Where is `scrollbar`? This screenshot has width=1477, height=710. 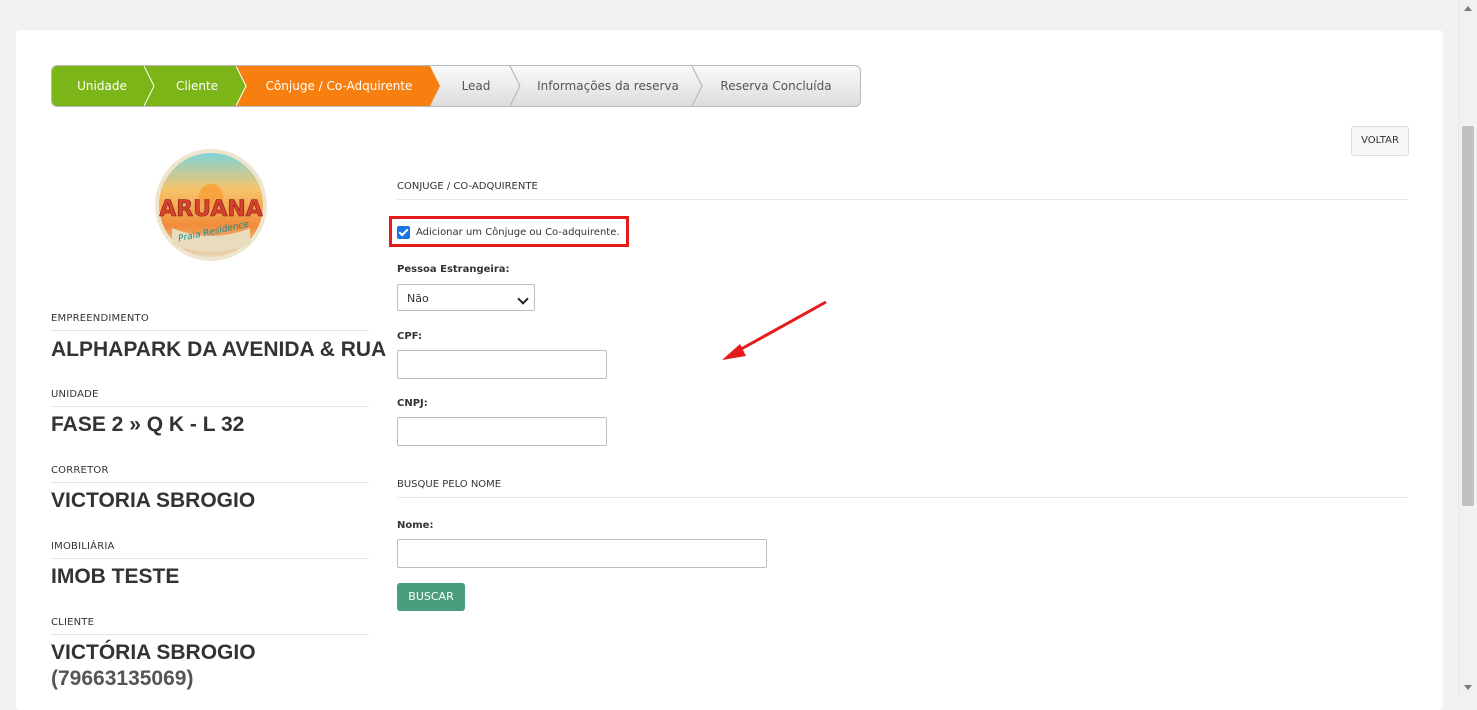 scrollbar is located at coordinates (1467, 348).